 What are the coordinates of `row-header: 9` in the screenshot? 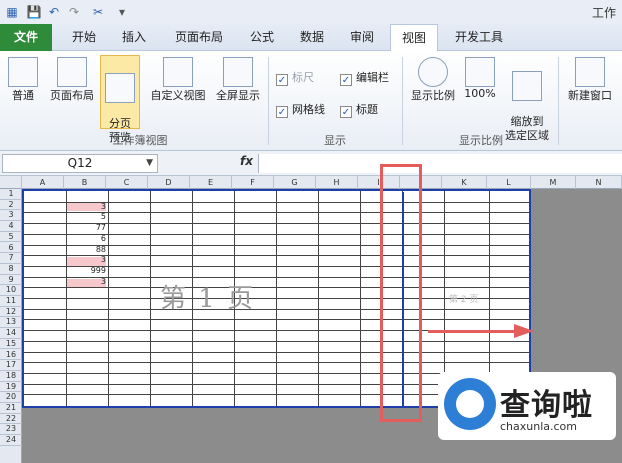 It's located at (11, 280).